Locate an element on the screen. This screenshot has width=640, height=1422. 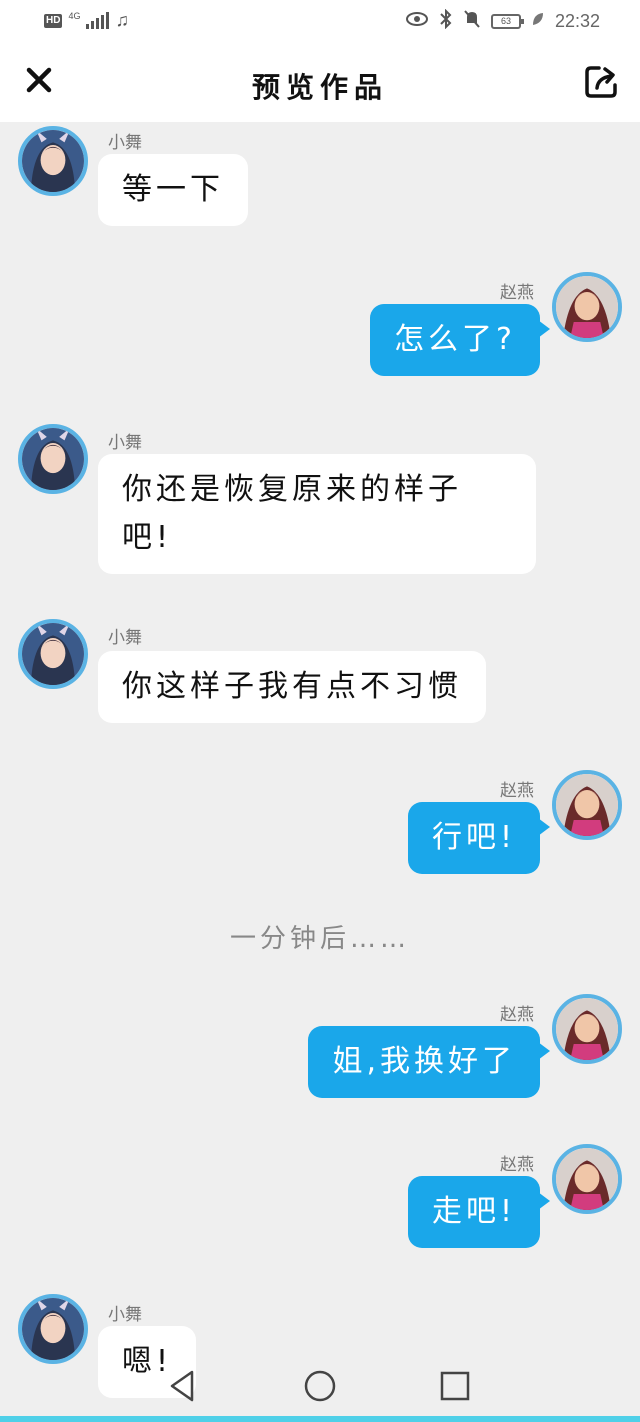
message-left: 小舞 等一下 is located at coordinates (320, 182).